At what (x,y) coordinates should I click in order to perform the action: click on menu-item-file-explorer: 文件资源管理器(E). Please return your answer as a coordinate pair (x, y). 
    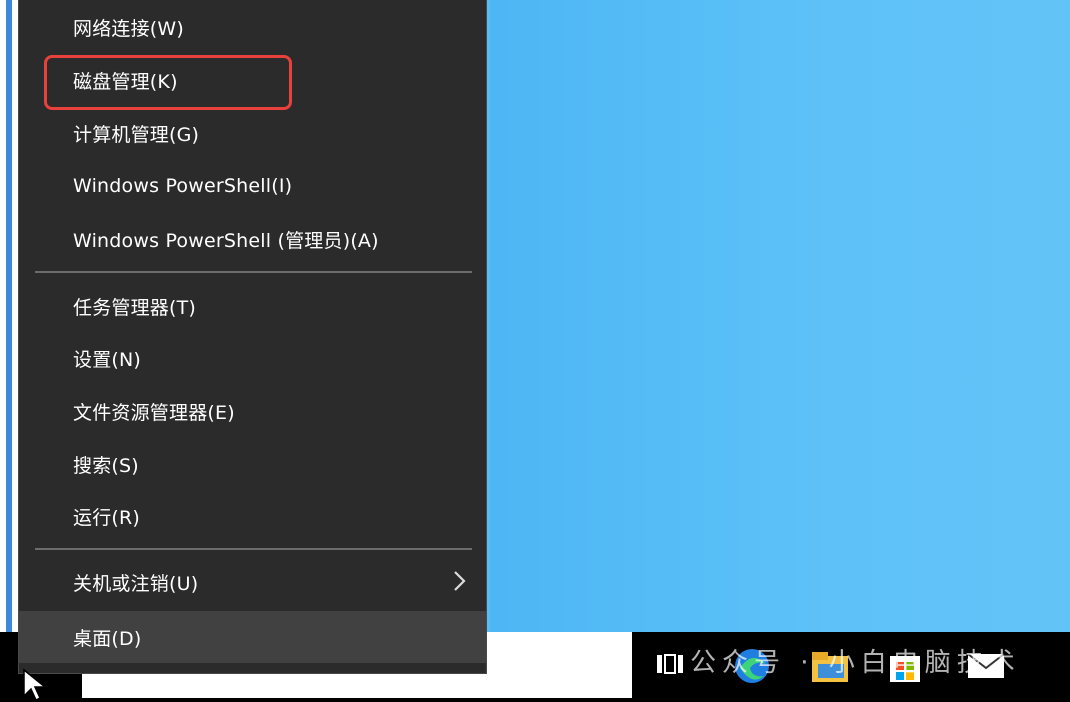
    Looking at the image, I should click on (252, 411).